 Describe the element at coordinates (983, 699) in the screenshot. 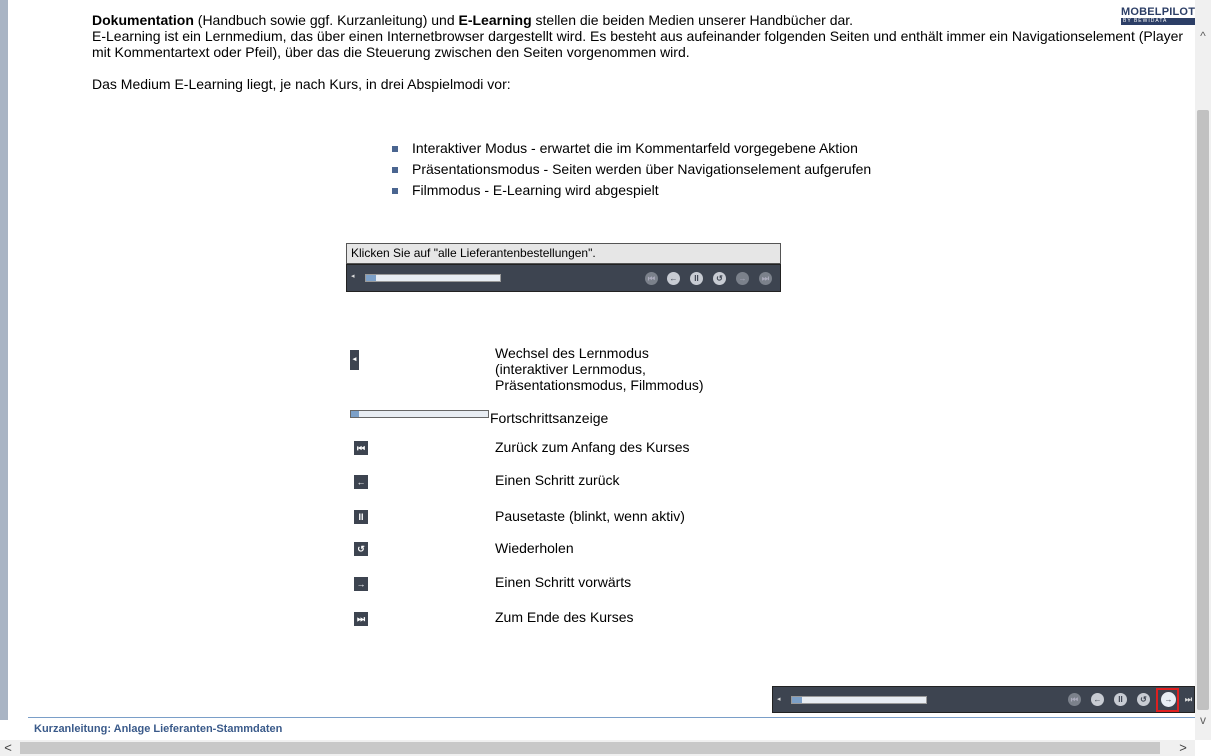

I see `navigation-player: ◂ ⏮ ← II ↺ → ⏭` at that location.